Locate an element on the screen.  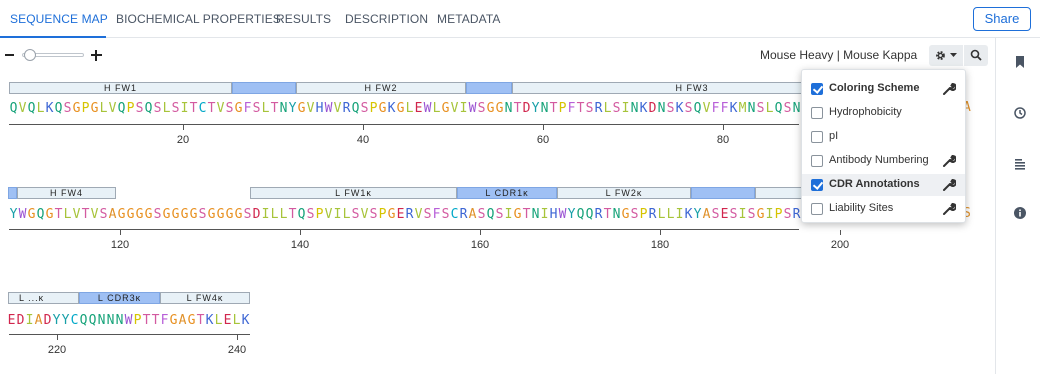
region-annotation: H FW2 is located at coordinates (381, 88).